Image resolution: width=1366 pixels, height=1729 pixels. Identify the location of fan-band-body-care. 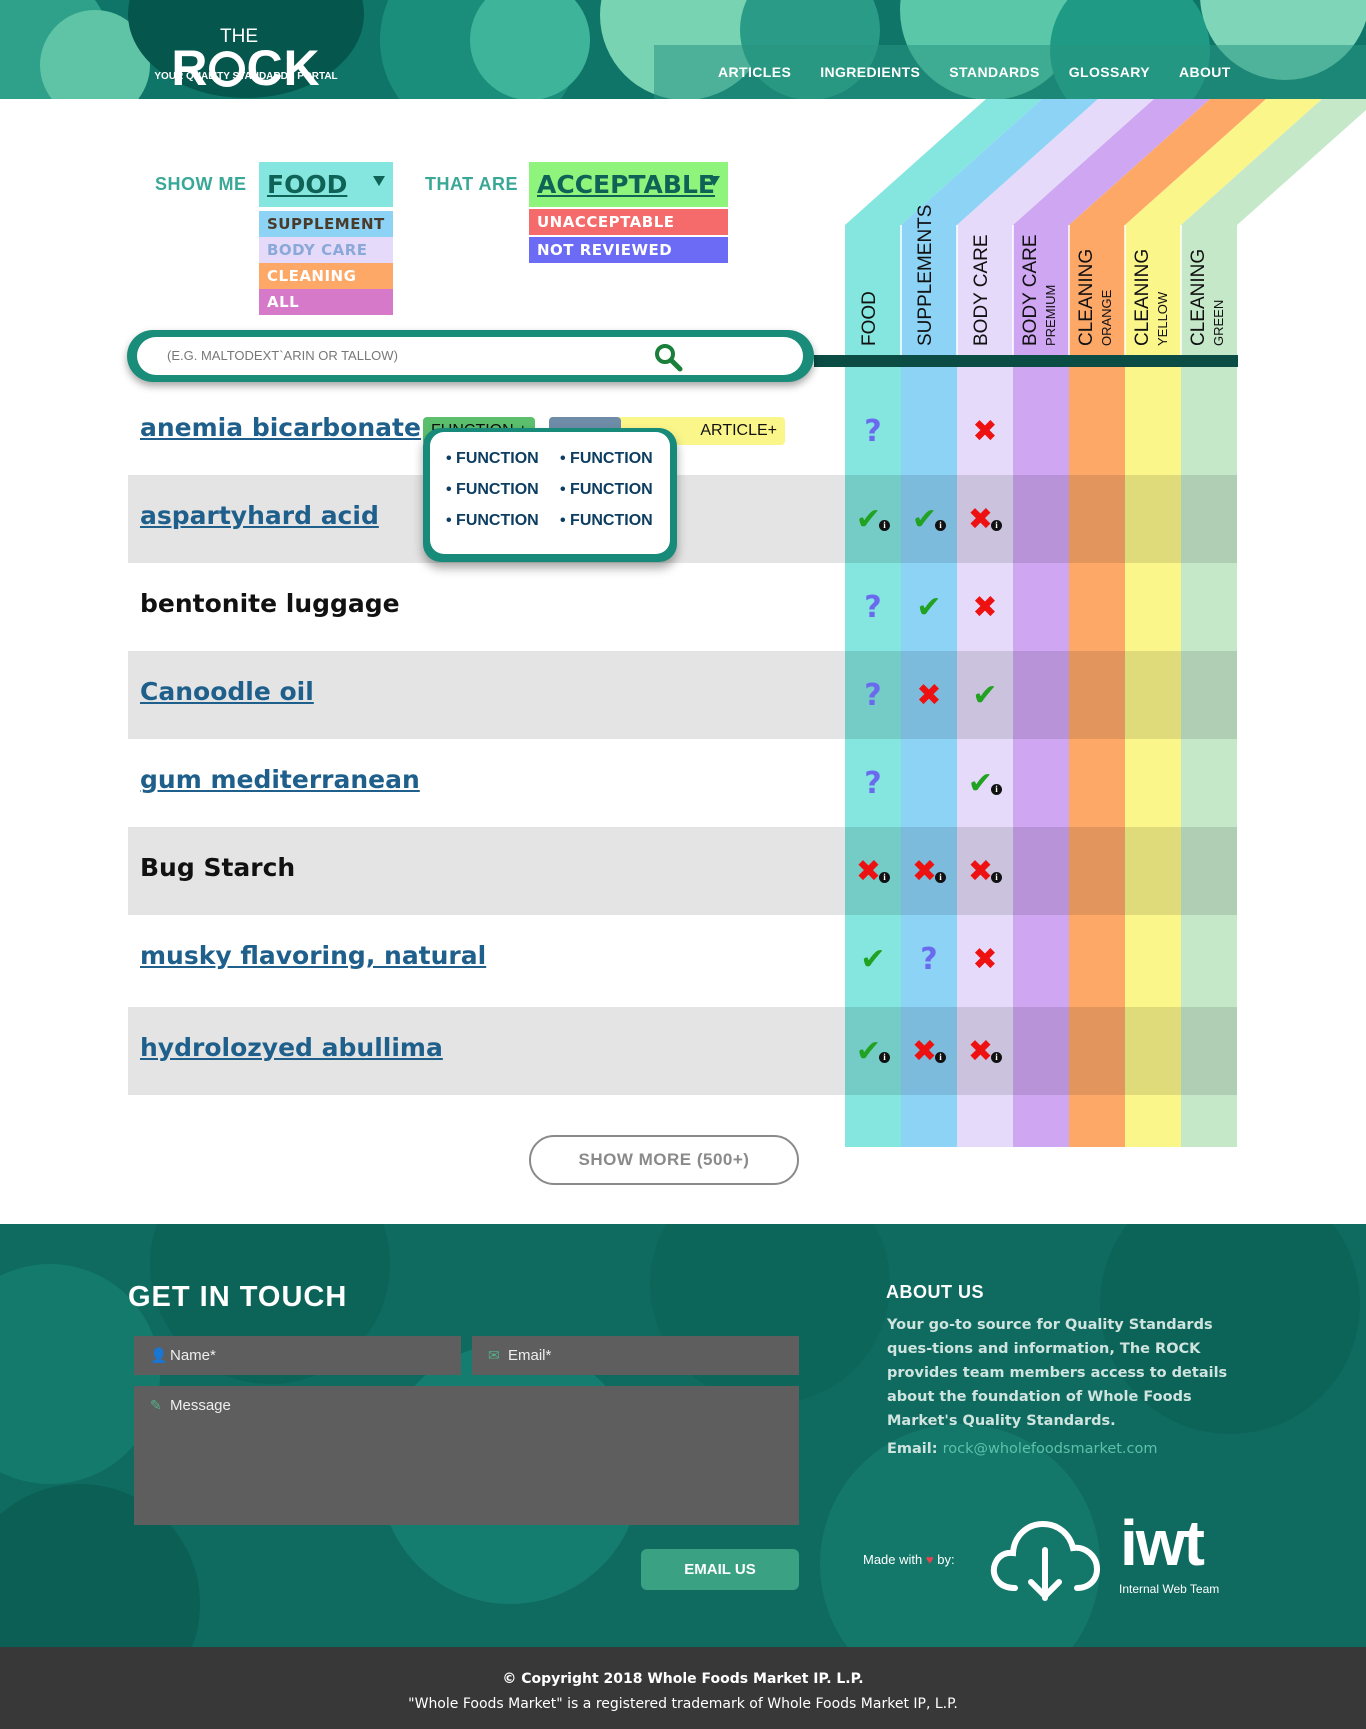
(1055, 162).